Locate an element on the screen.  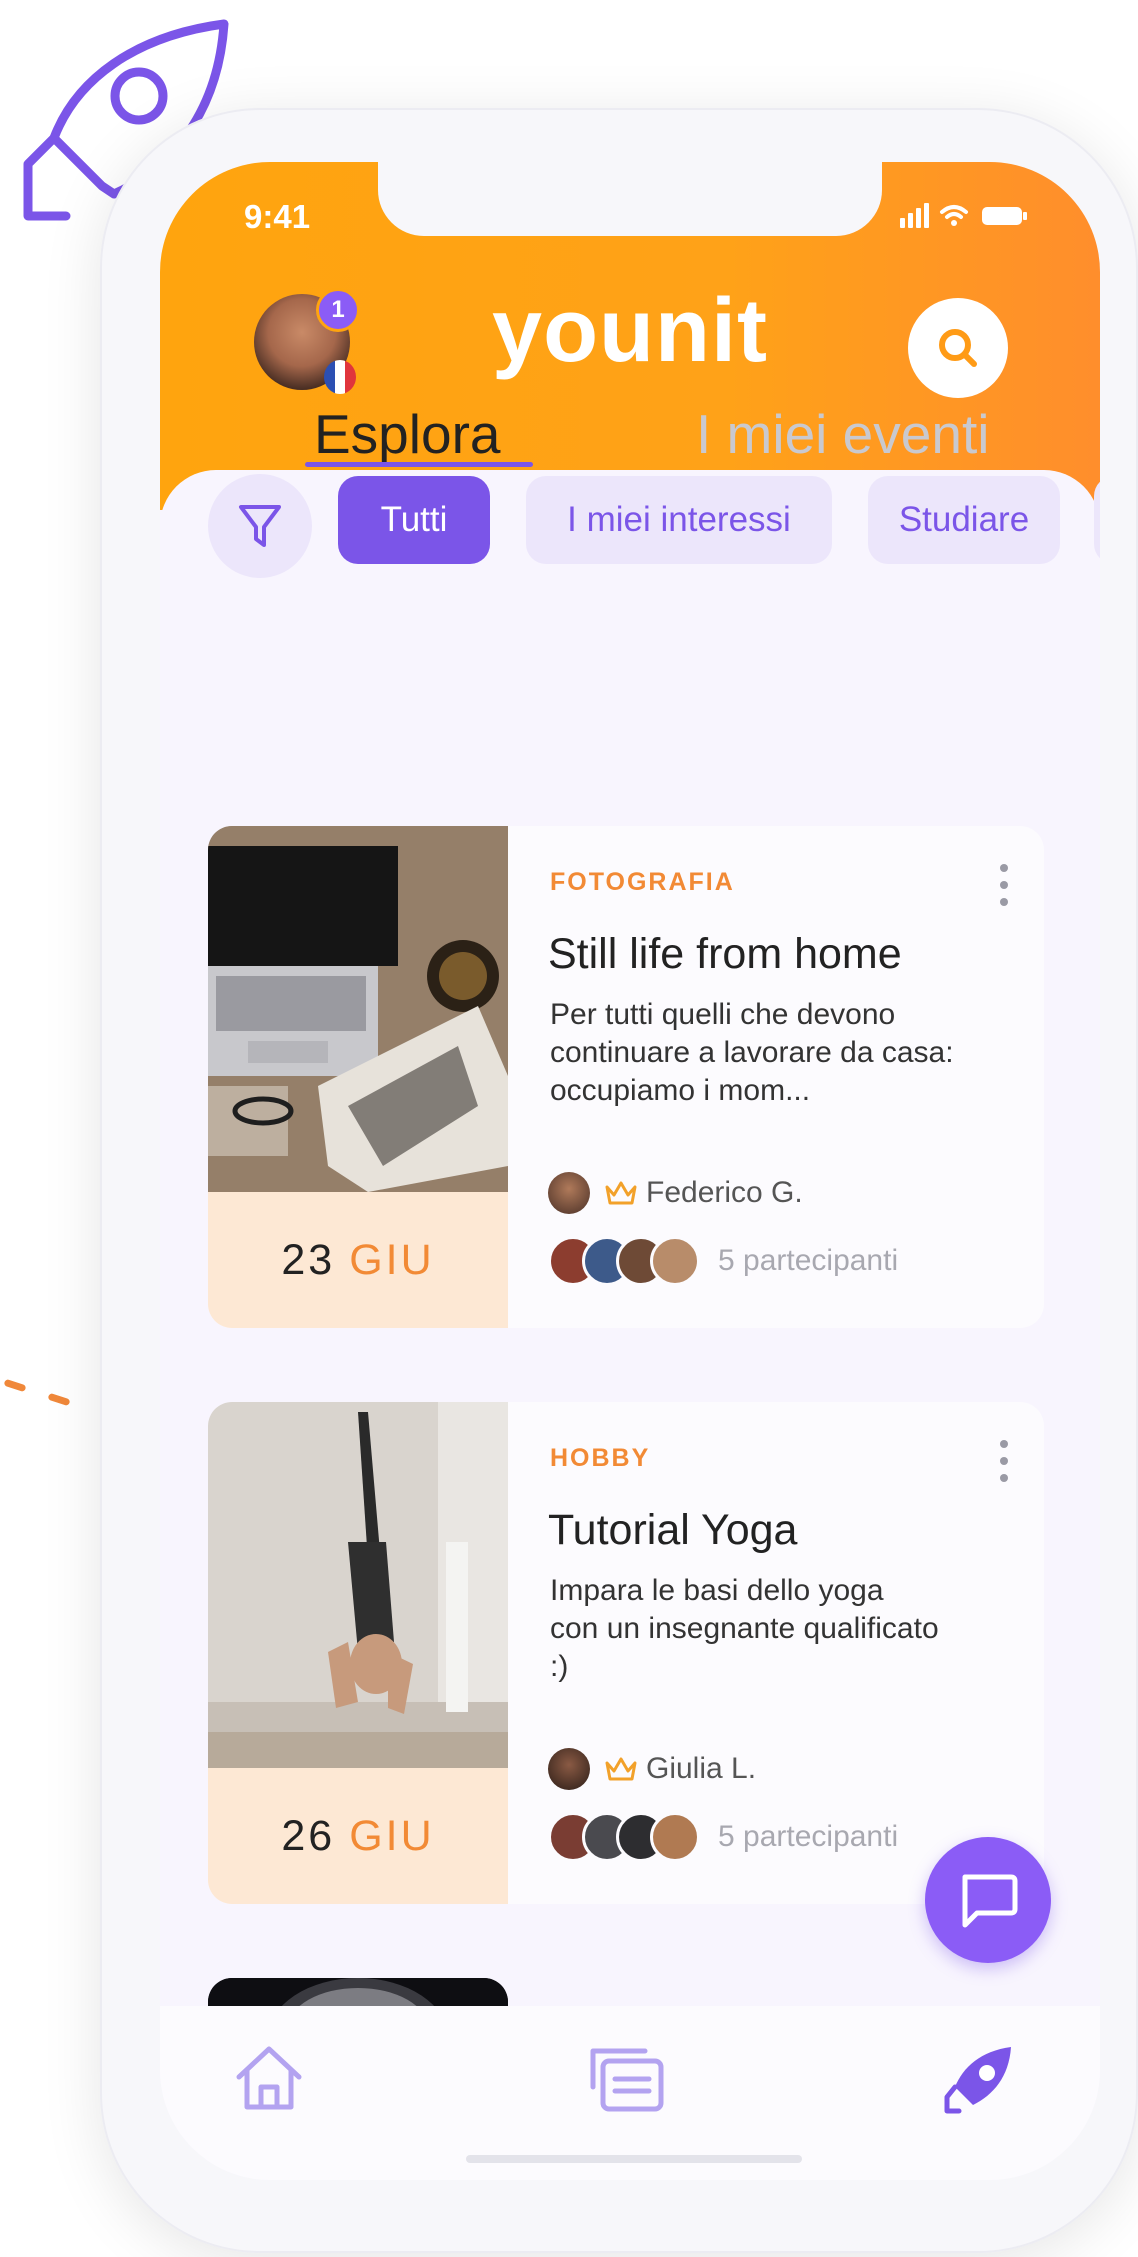
tab-explore is located at coordinates (981, 2079).